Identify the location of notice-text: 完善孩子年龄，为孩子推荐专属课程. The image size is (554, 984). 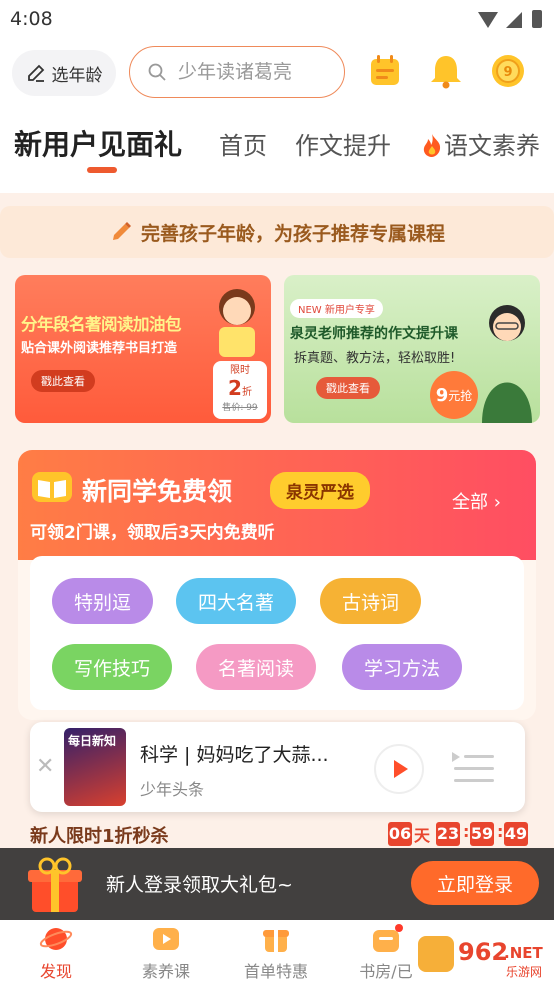
(292, 233).